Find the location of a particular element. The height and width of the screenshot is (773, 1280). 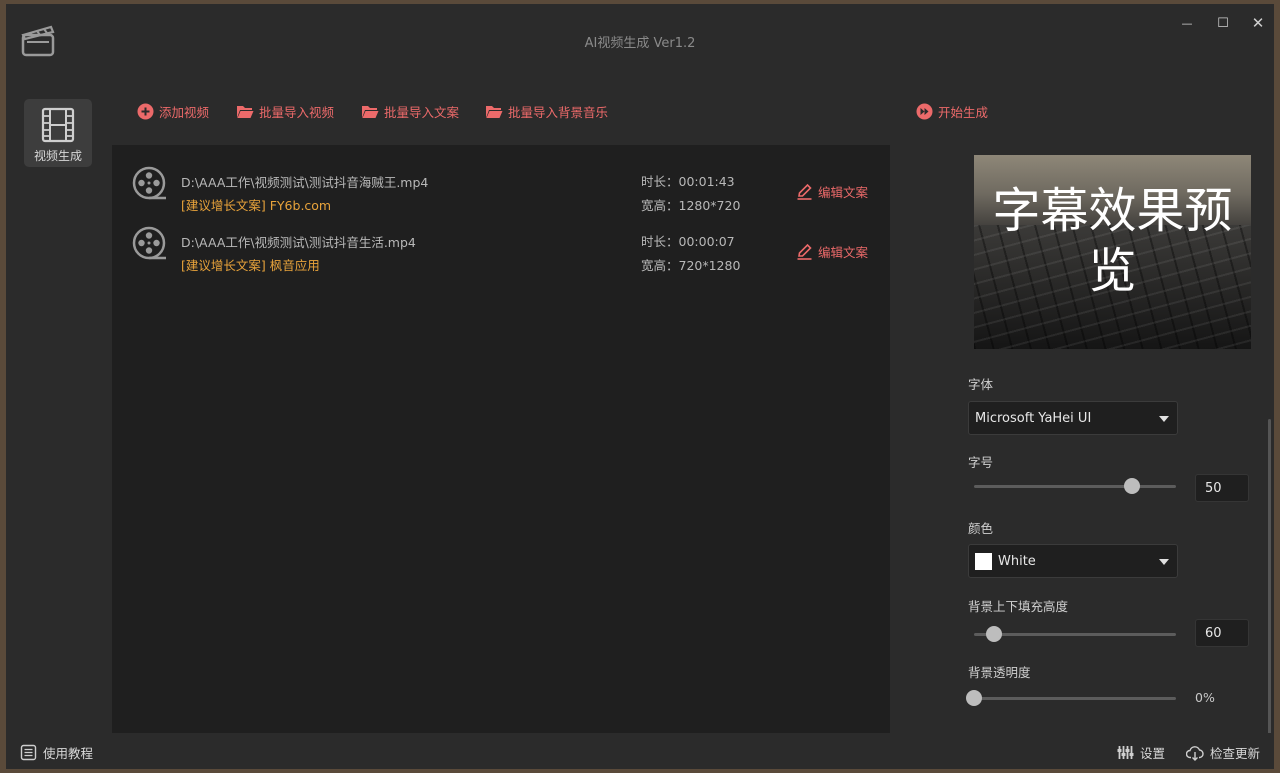

import-scripts-label: 批量导入文案 is located at coordinates (422, 112).